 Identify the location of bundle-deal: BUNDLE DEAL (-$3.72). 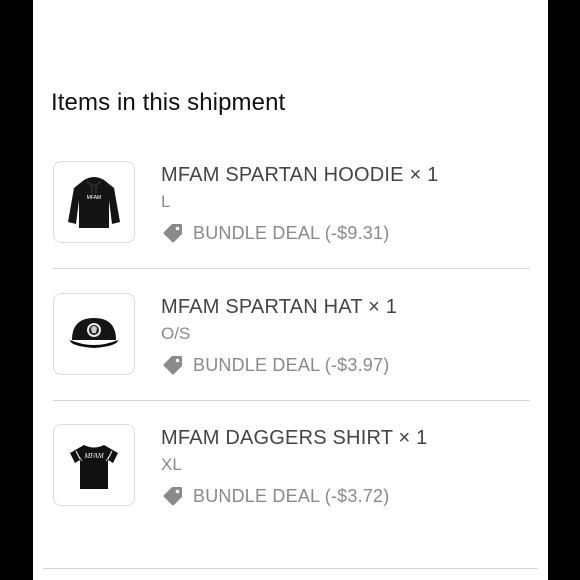
(275, 496).